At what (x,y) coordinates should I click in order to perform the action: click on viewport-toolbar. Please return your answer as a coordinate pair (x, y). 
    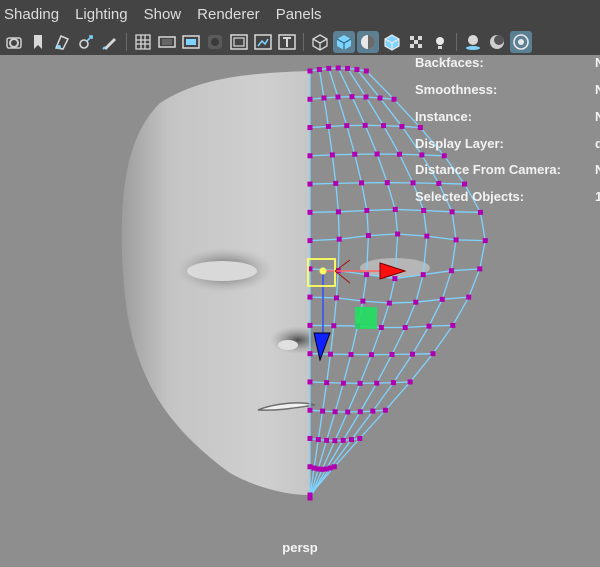
    Looking at the image, I should click on (300, 41).